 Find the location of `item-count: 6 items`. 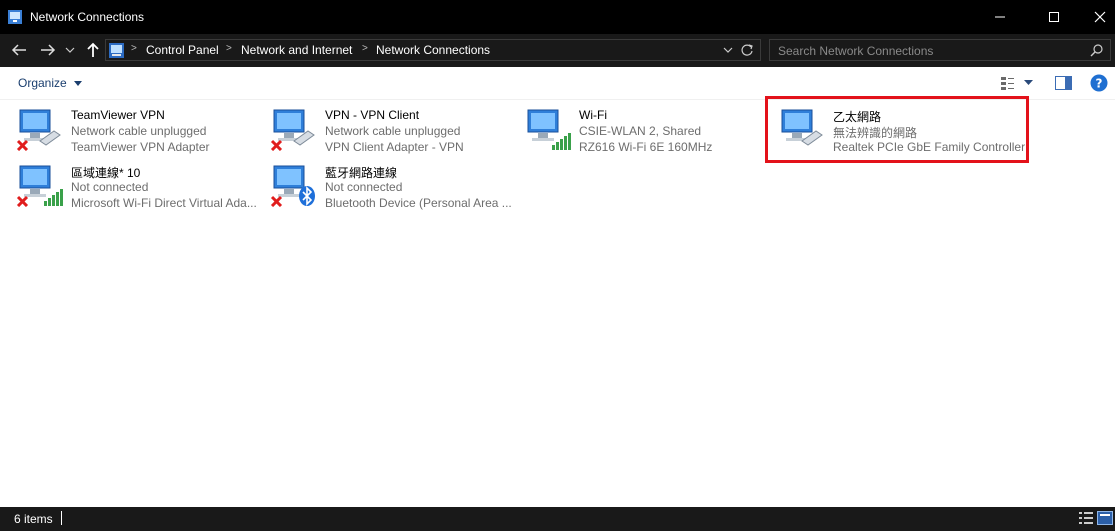

item-count: 6 items is located at coordinates (33, 519).